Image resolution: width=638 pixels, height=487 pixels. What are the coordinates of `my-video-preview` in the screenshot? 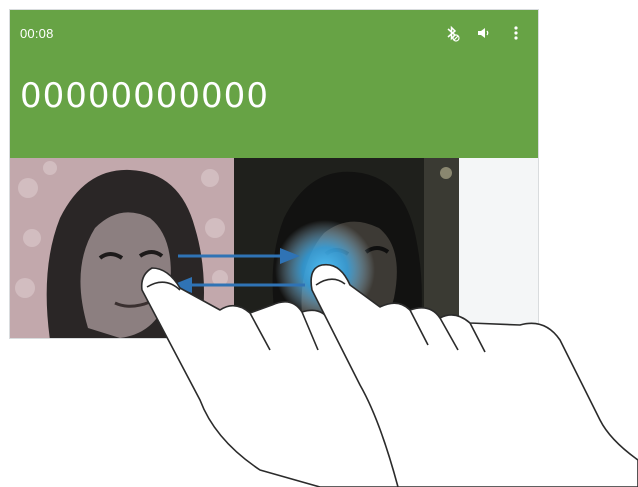 It's located at (122, 248).